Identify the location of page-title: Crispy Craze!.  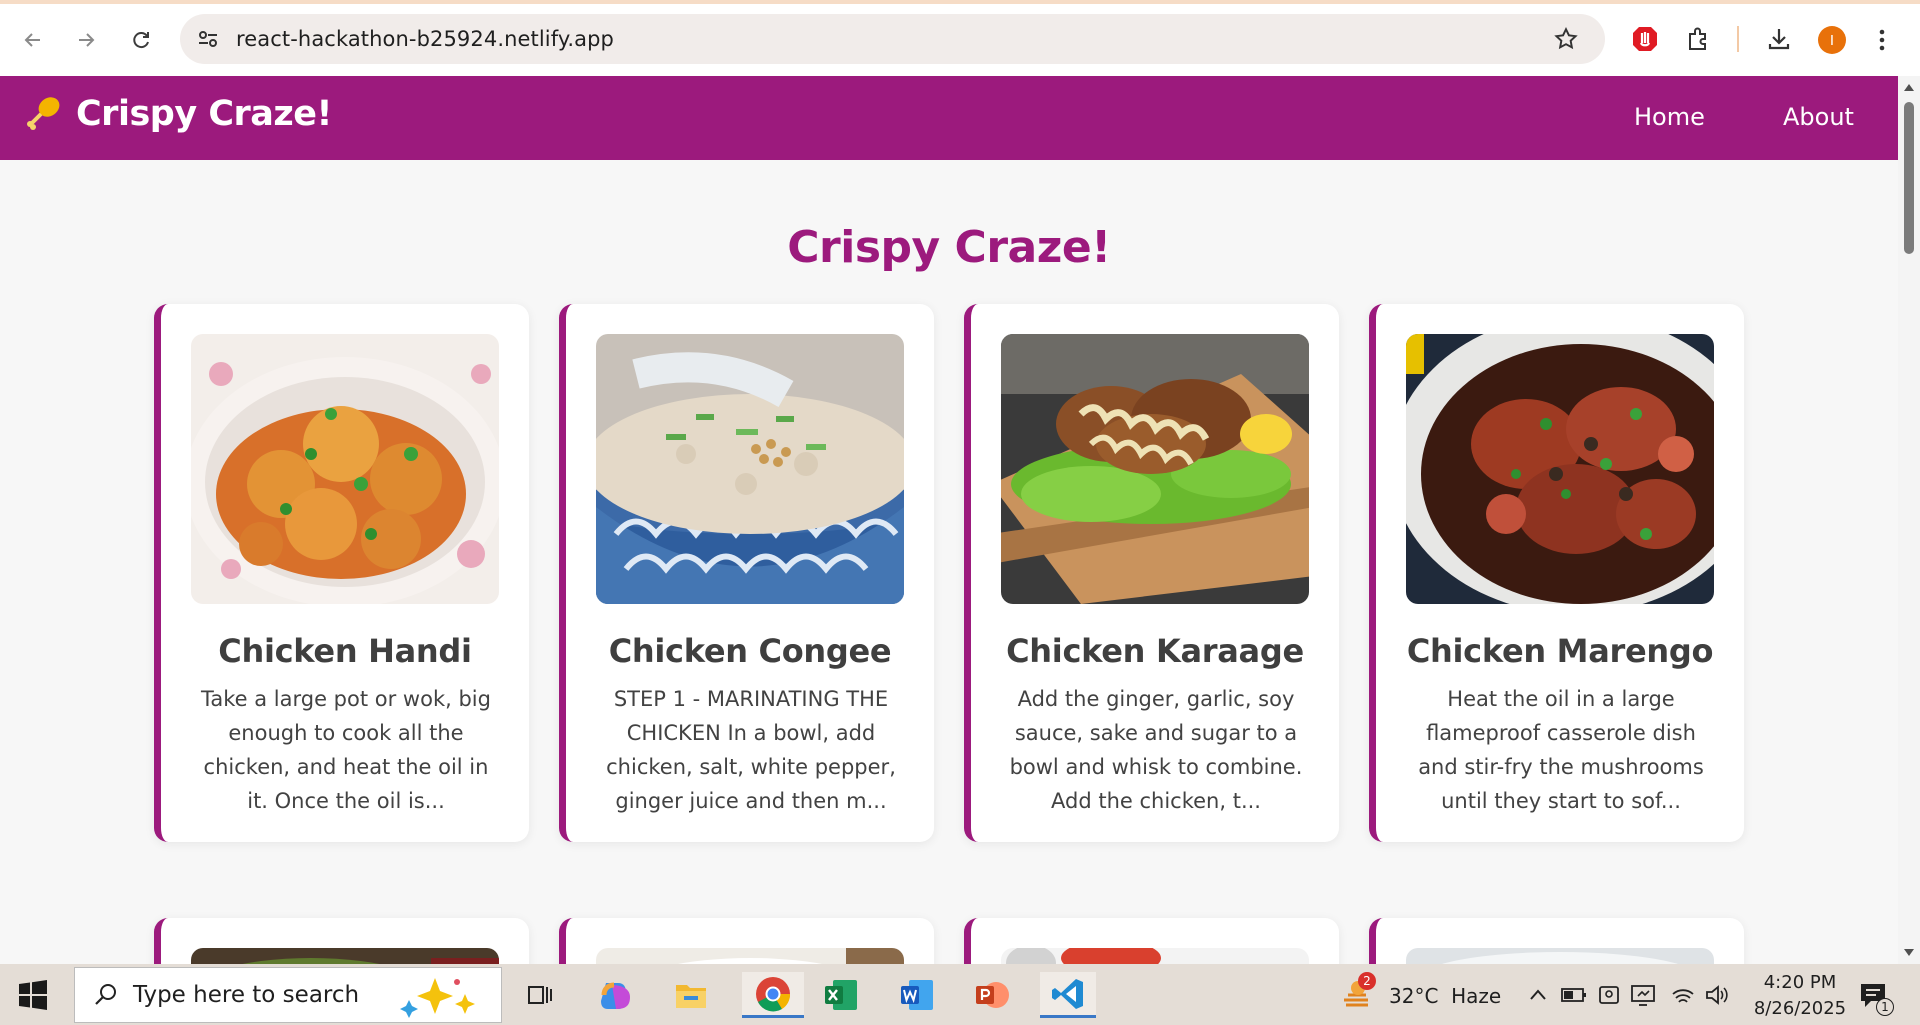
(949, 247).